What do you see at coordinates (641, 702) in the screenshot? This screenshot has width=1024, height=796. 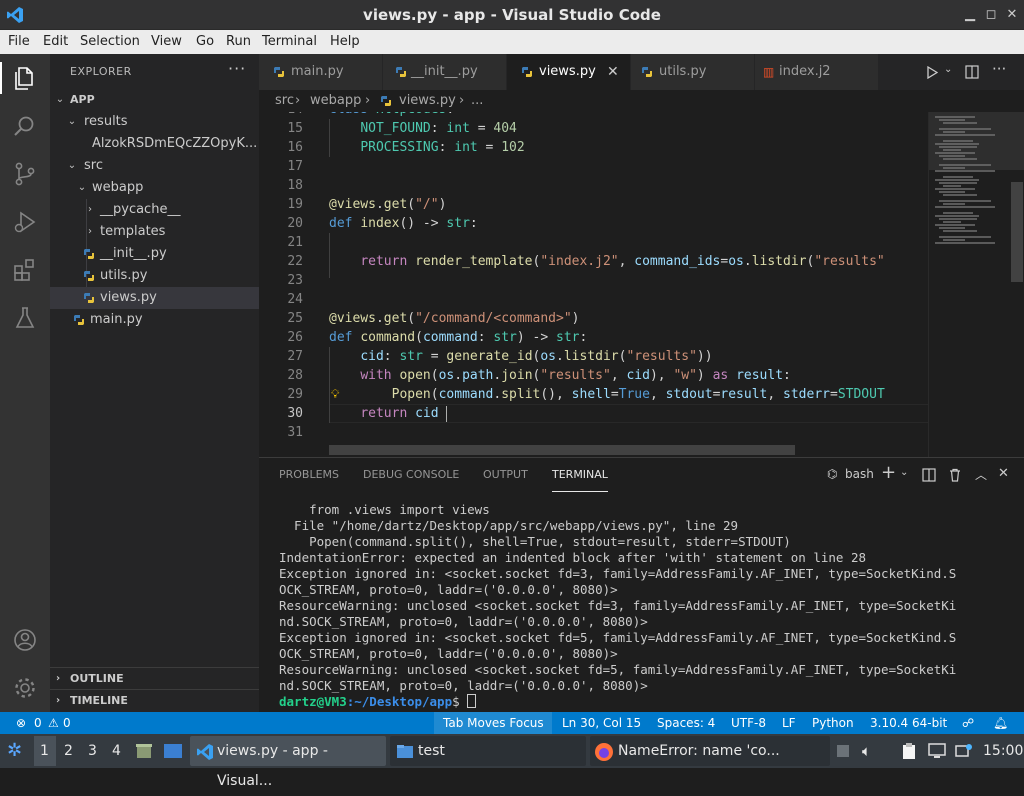 I see `terminal-prompt: dartz@VM3:~/Desktop/app$` at bounding box center [641, 702].